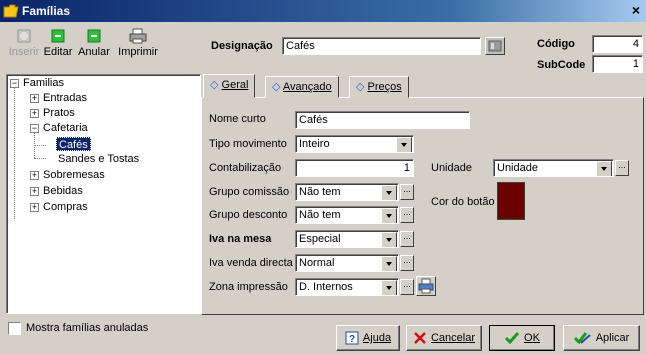  What do you see at coordinates (59, 113) in the screenshot?
I see `tree-item-pratos: Pratos` at bounding box center [59, 113].